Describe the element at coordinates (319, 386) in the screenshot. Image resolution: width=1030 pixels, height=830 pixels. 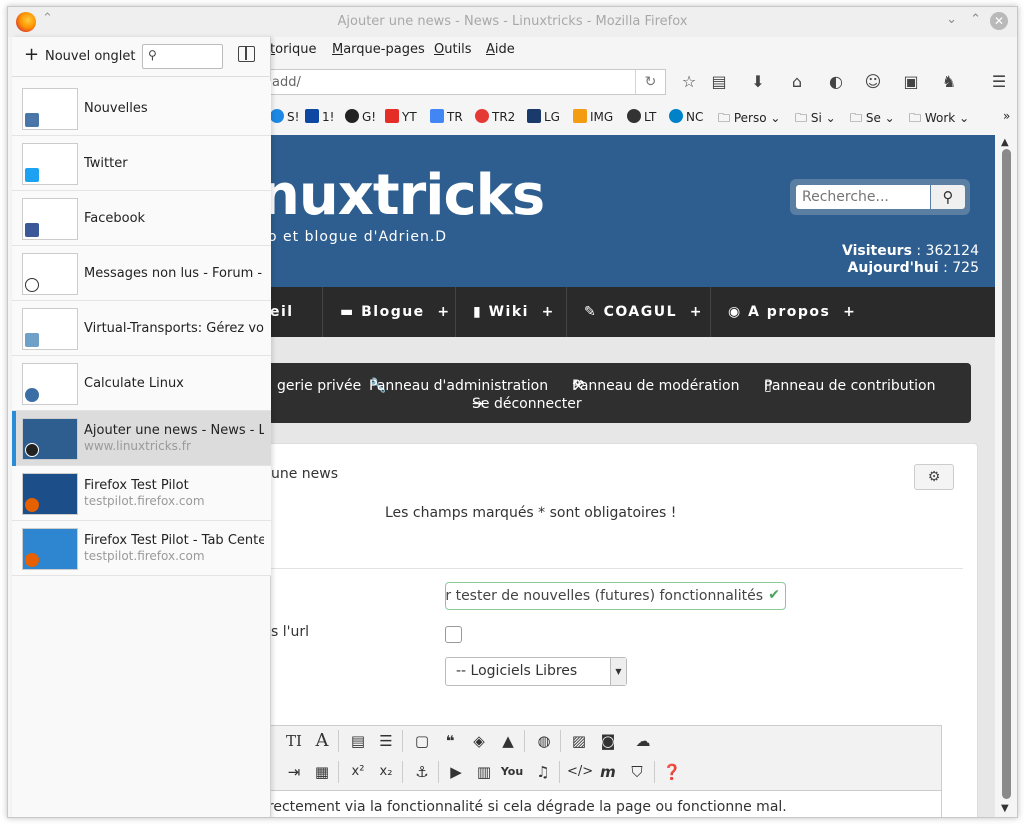
I see `private-messages-link: gerie privée` at that location.